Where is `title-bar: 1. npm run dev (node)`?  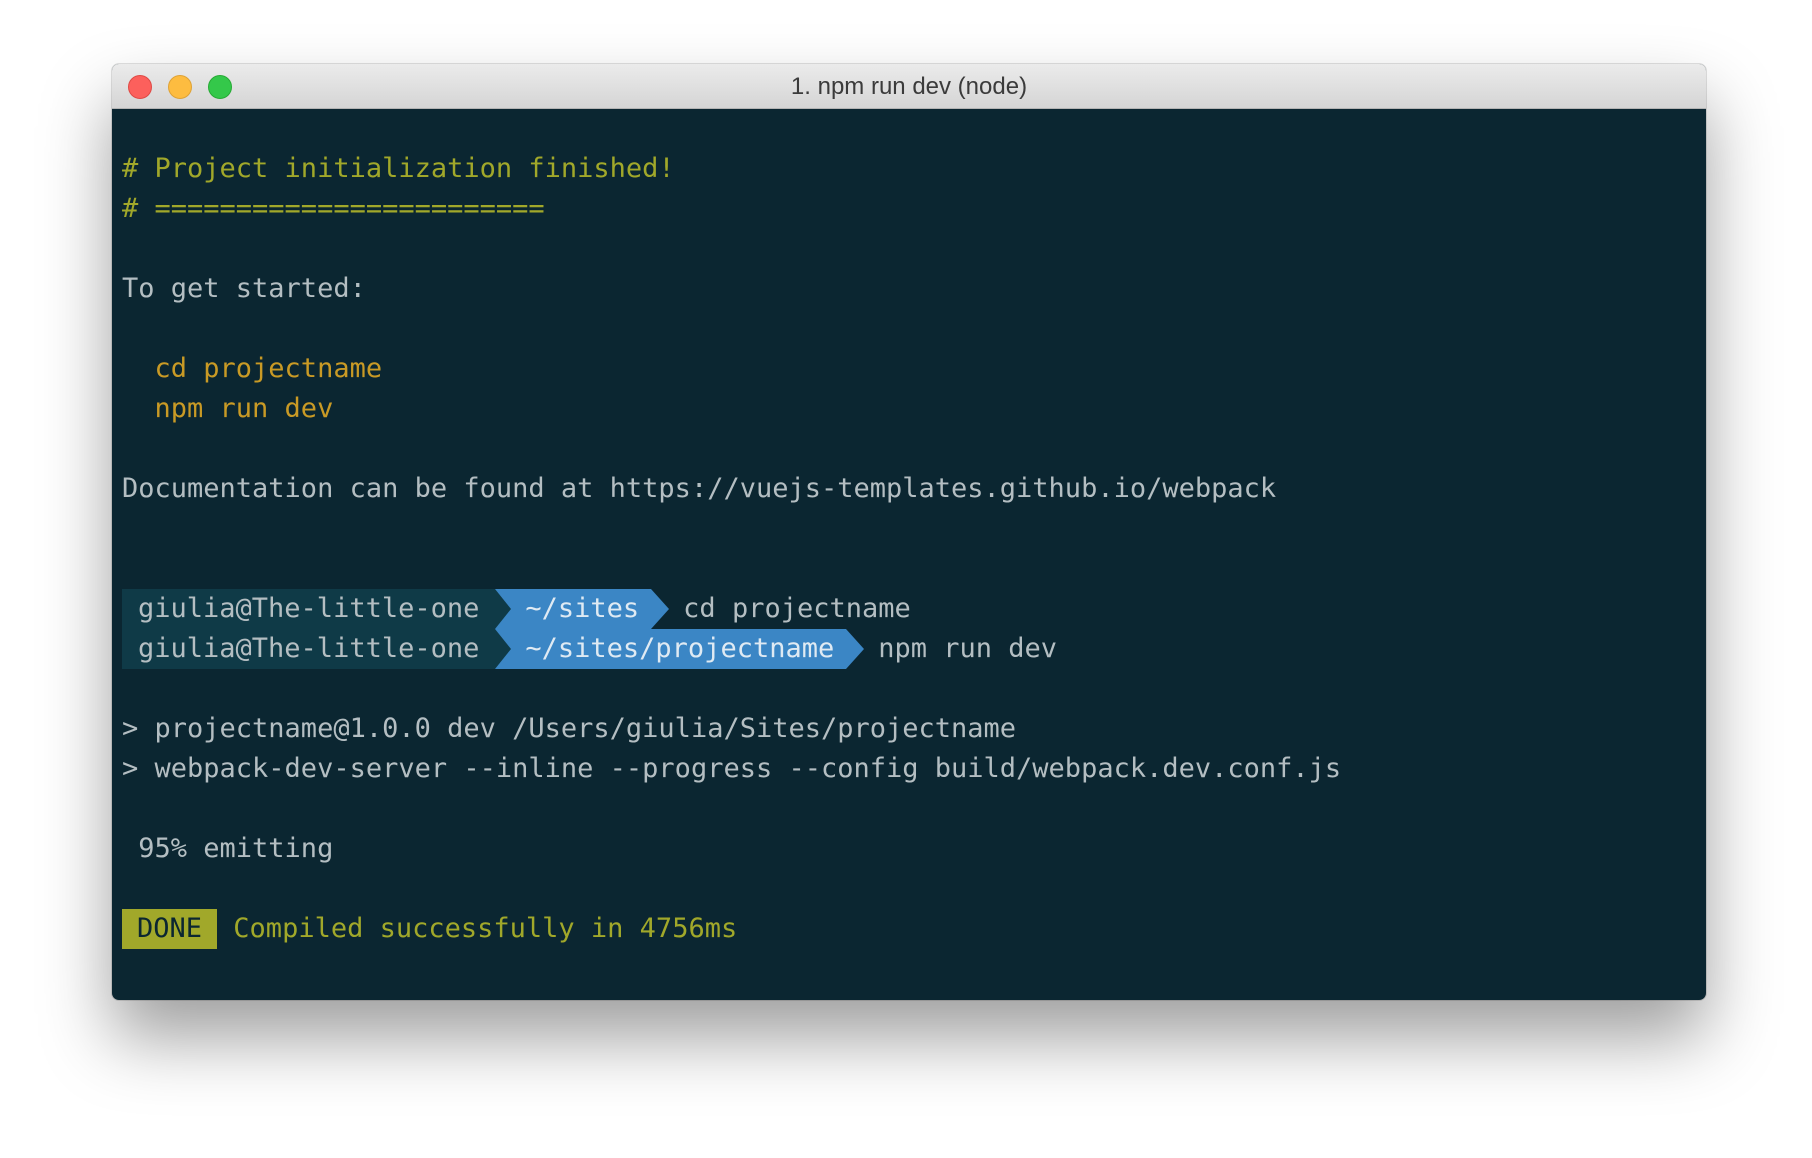 title-bar: 1. npm run dev (node) is located at coordinates (909, 86).